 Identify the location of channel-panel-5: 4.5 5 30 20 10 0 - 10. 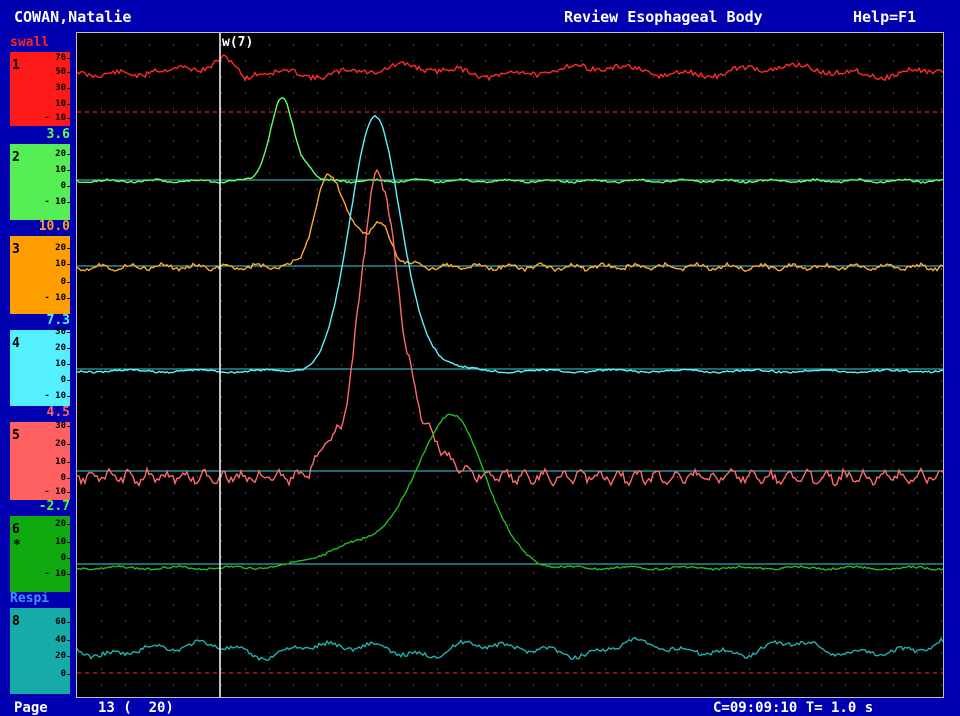
(40, 453).